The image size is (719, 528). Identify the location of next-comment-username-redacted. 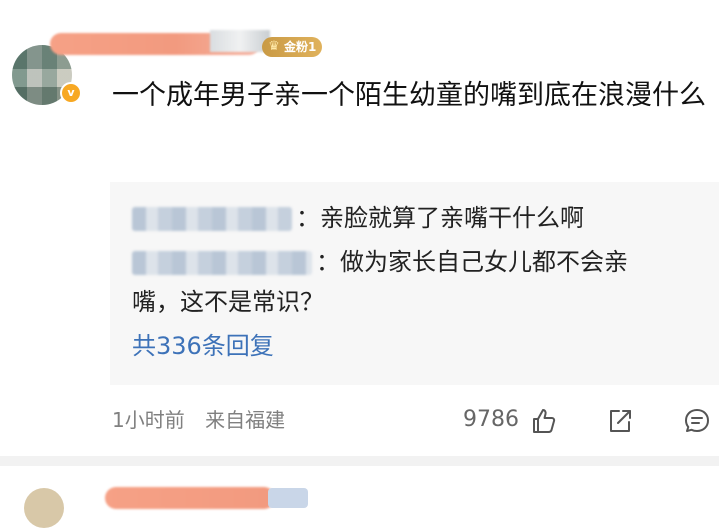
(190, 498).